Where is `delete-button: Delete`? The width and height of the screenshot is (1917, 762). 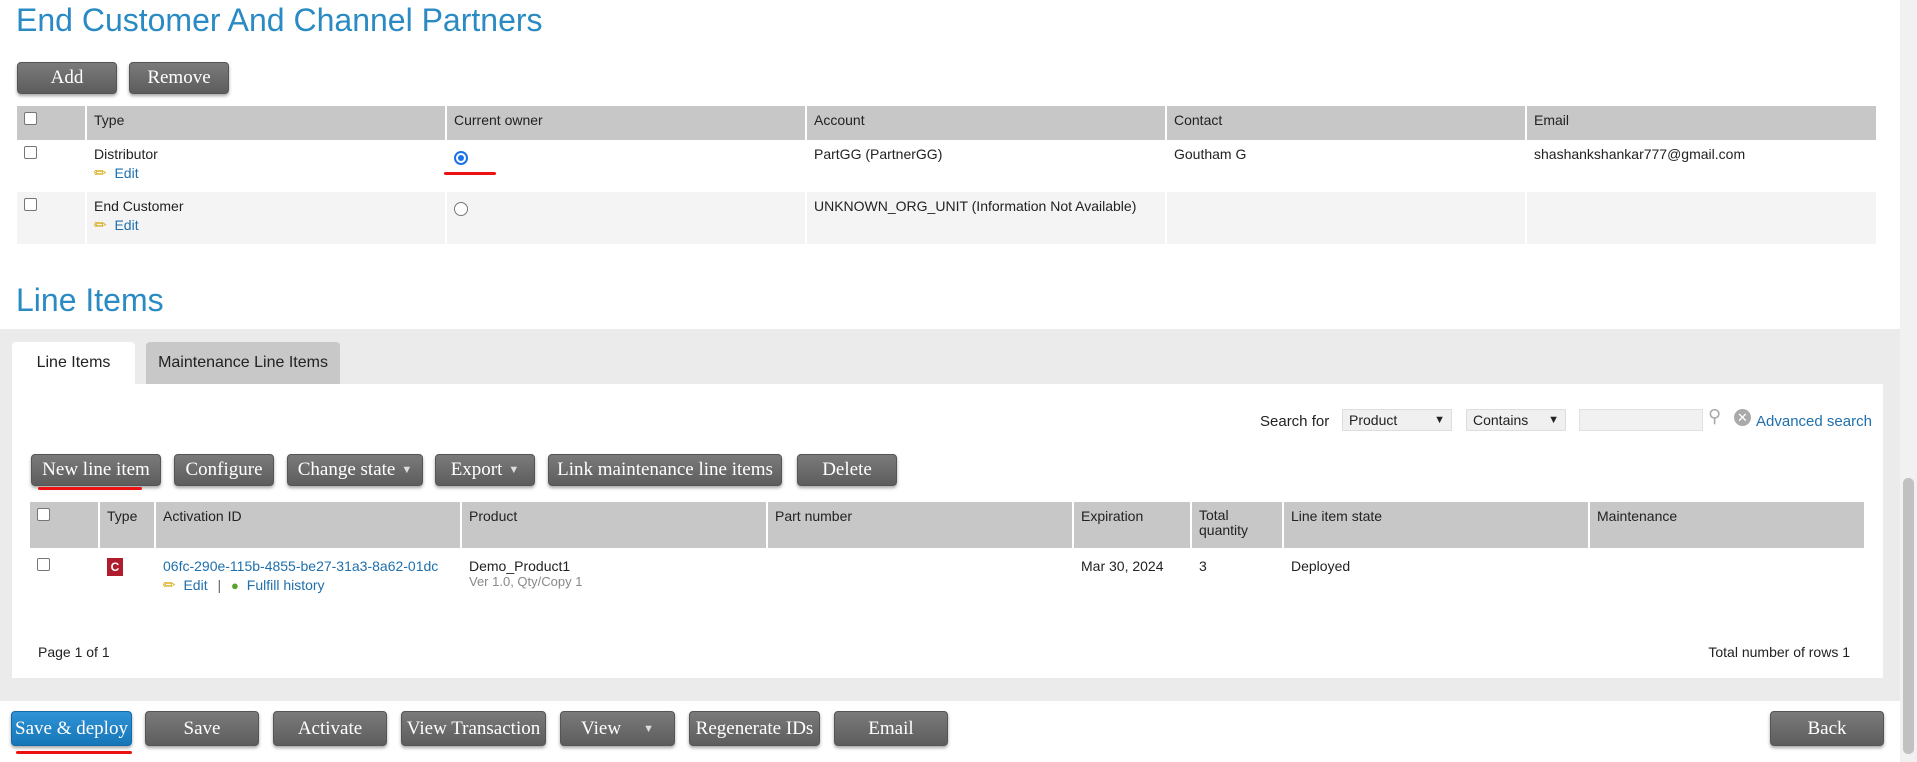
delete-button: Delete is located at coordinates (847, 470).